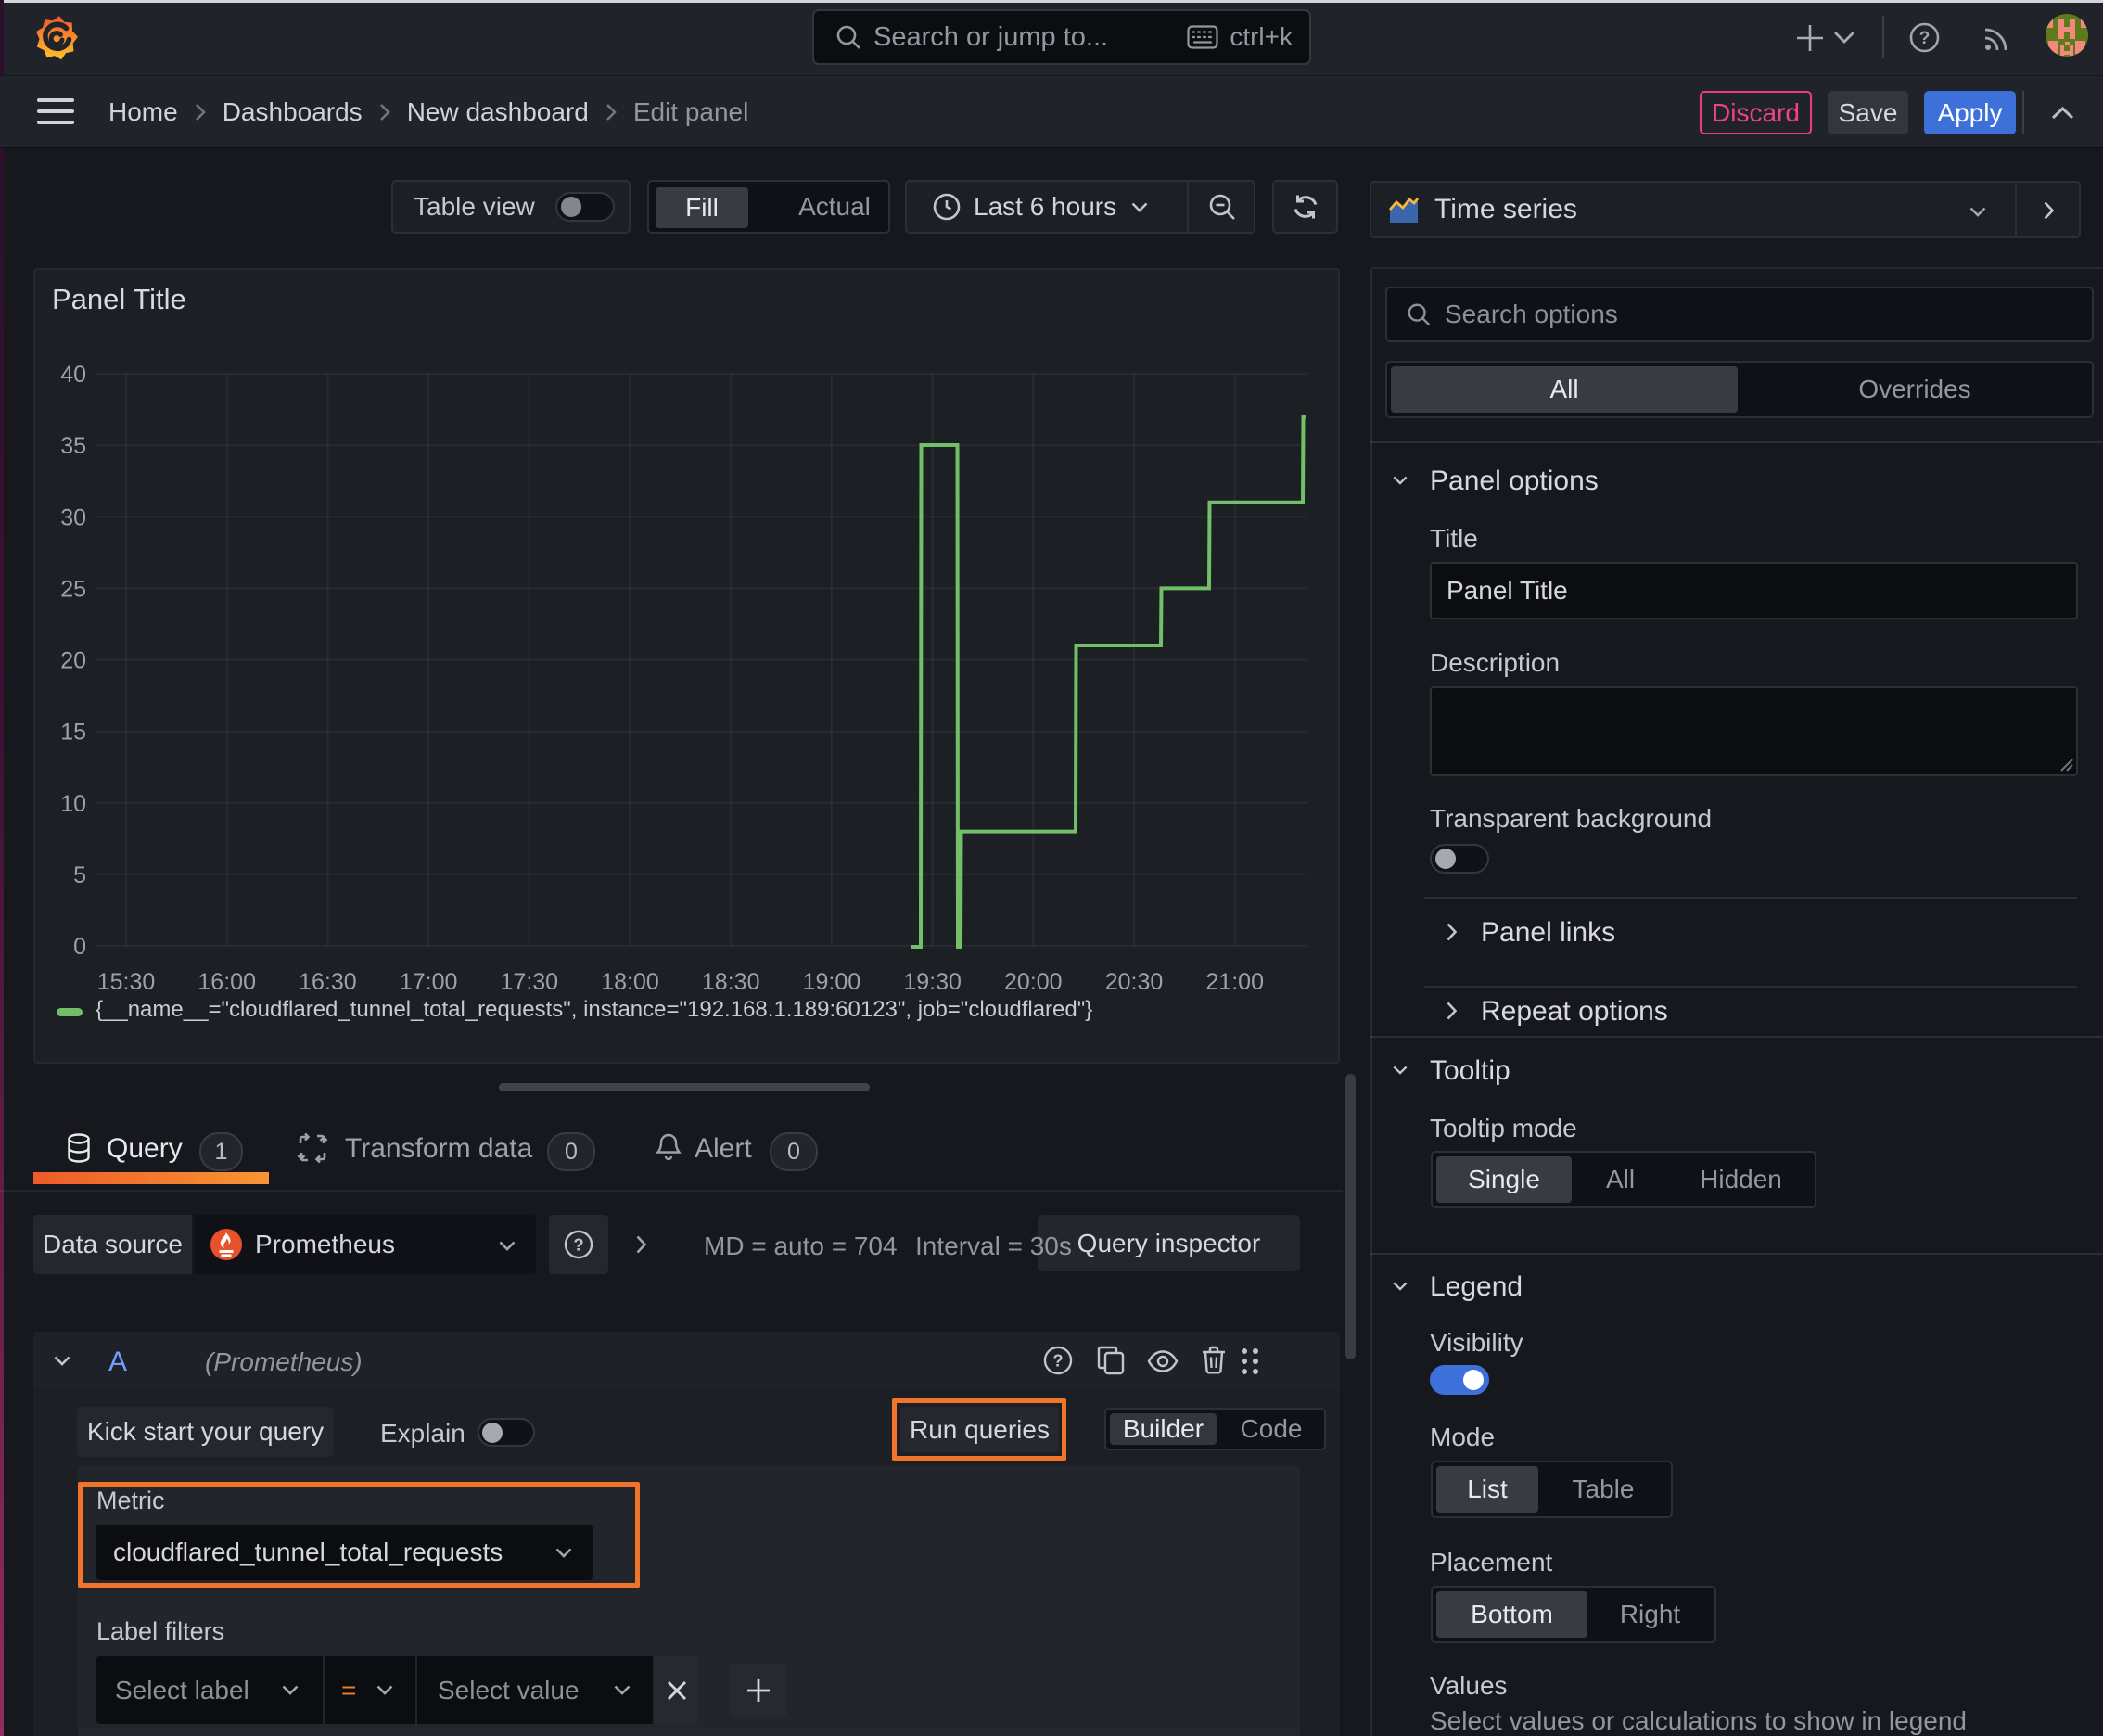 The image size is (2103, 1736). Describe the element at coordinates (73, 517) in the screenshot. I see `svg-text: 30` at that location.